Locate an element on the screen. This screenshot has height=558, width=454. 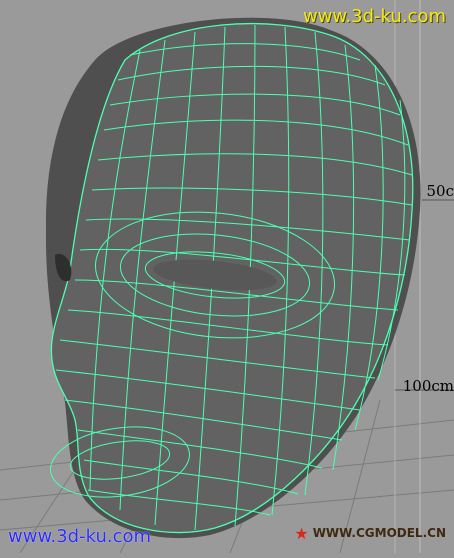
ruler-label-50: 50c is located at coordinates (440, 191).